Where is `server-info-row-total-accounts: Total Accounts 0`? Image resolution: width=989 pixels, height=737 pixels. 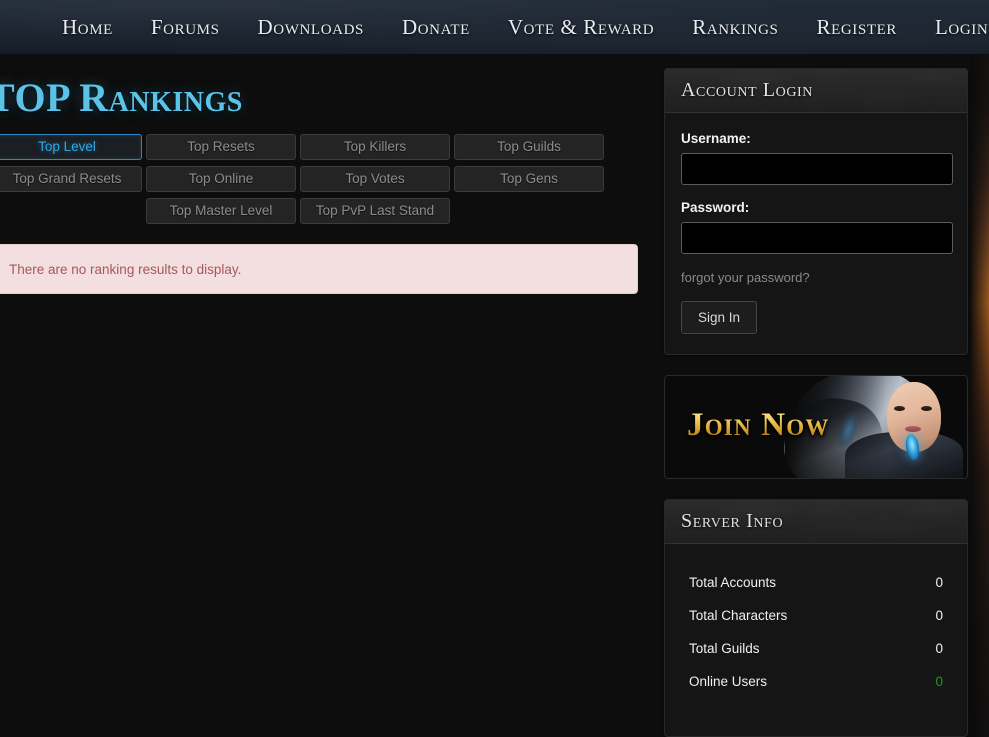
server-info-row-total-accounts: Total Accounts 0 is located at coordinates (816, 582).